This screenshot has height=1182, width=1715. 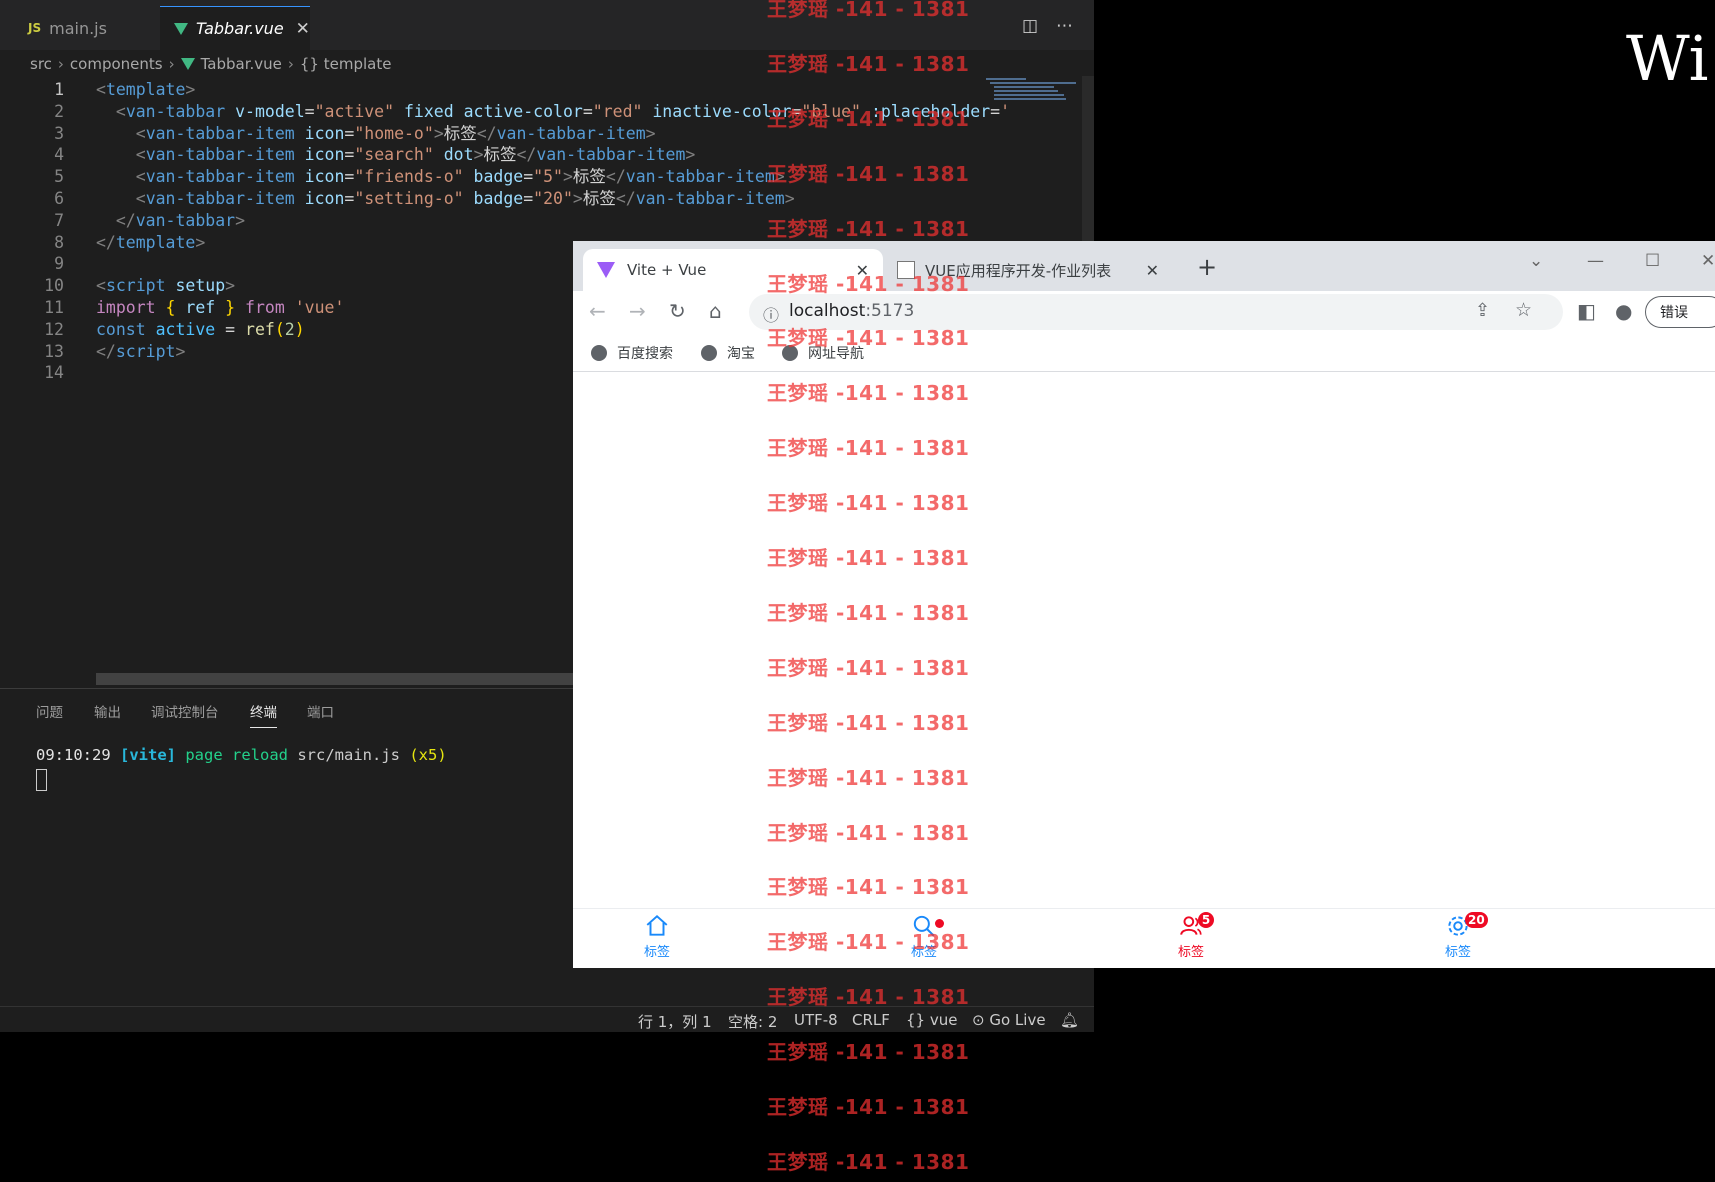 I want to click on horizontal-scrollbar, so click(x=336, y=679).